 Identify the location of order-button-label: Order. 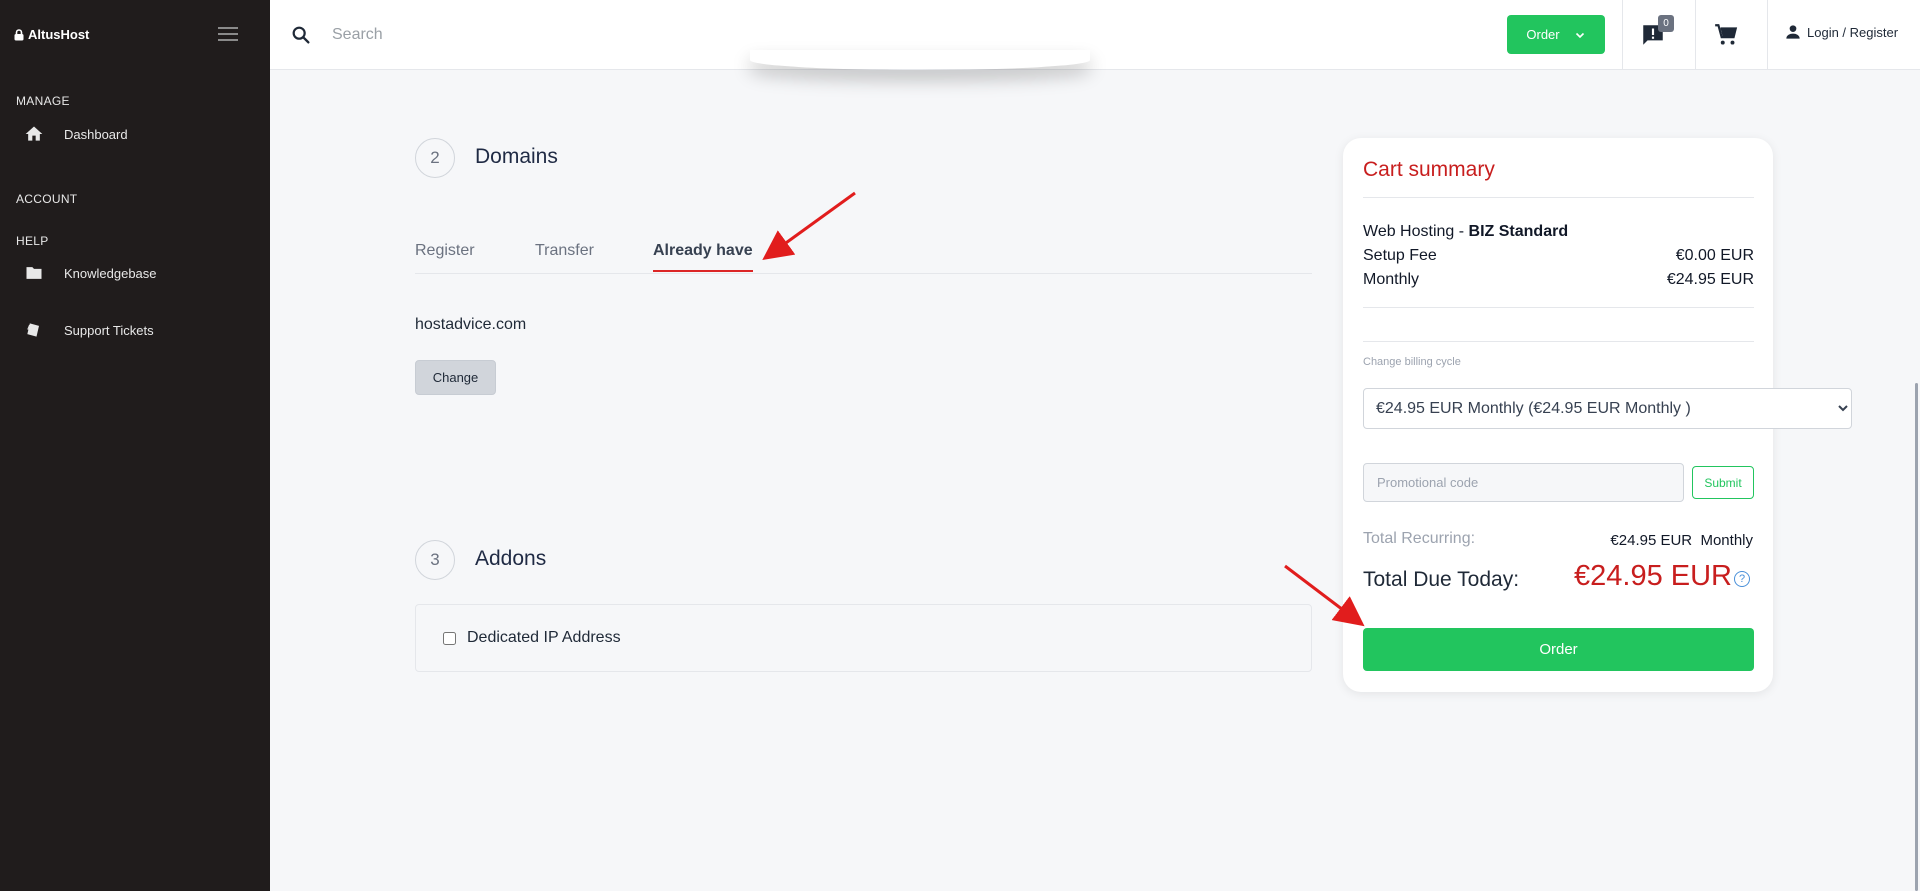
(1543, 34).